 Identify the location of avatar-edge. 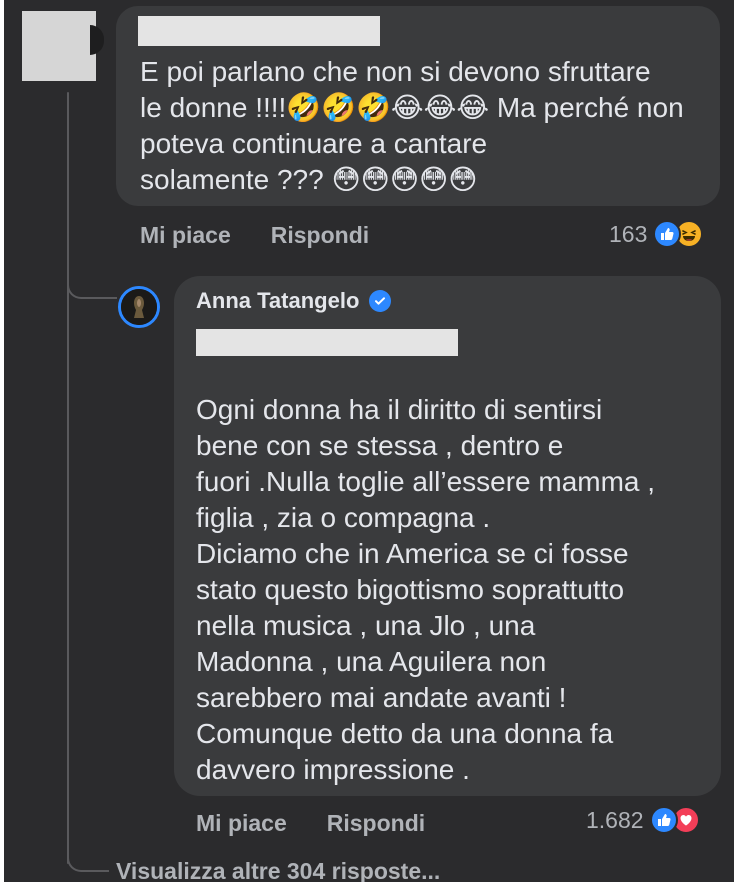
(97, 40).